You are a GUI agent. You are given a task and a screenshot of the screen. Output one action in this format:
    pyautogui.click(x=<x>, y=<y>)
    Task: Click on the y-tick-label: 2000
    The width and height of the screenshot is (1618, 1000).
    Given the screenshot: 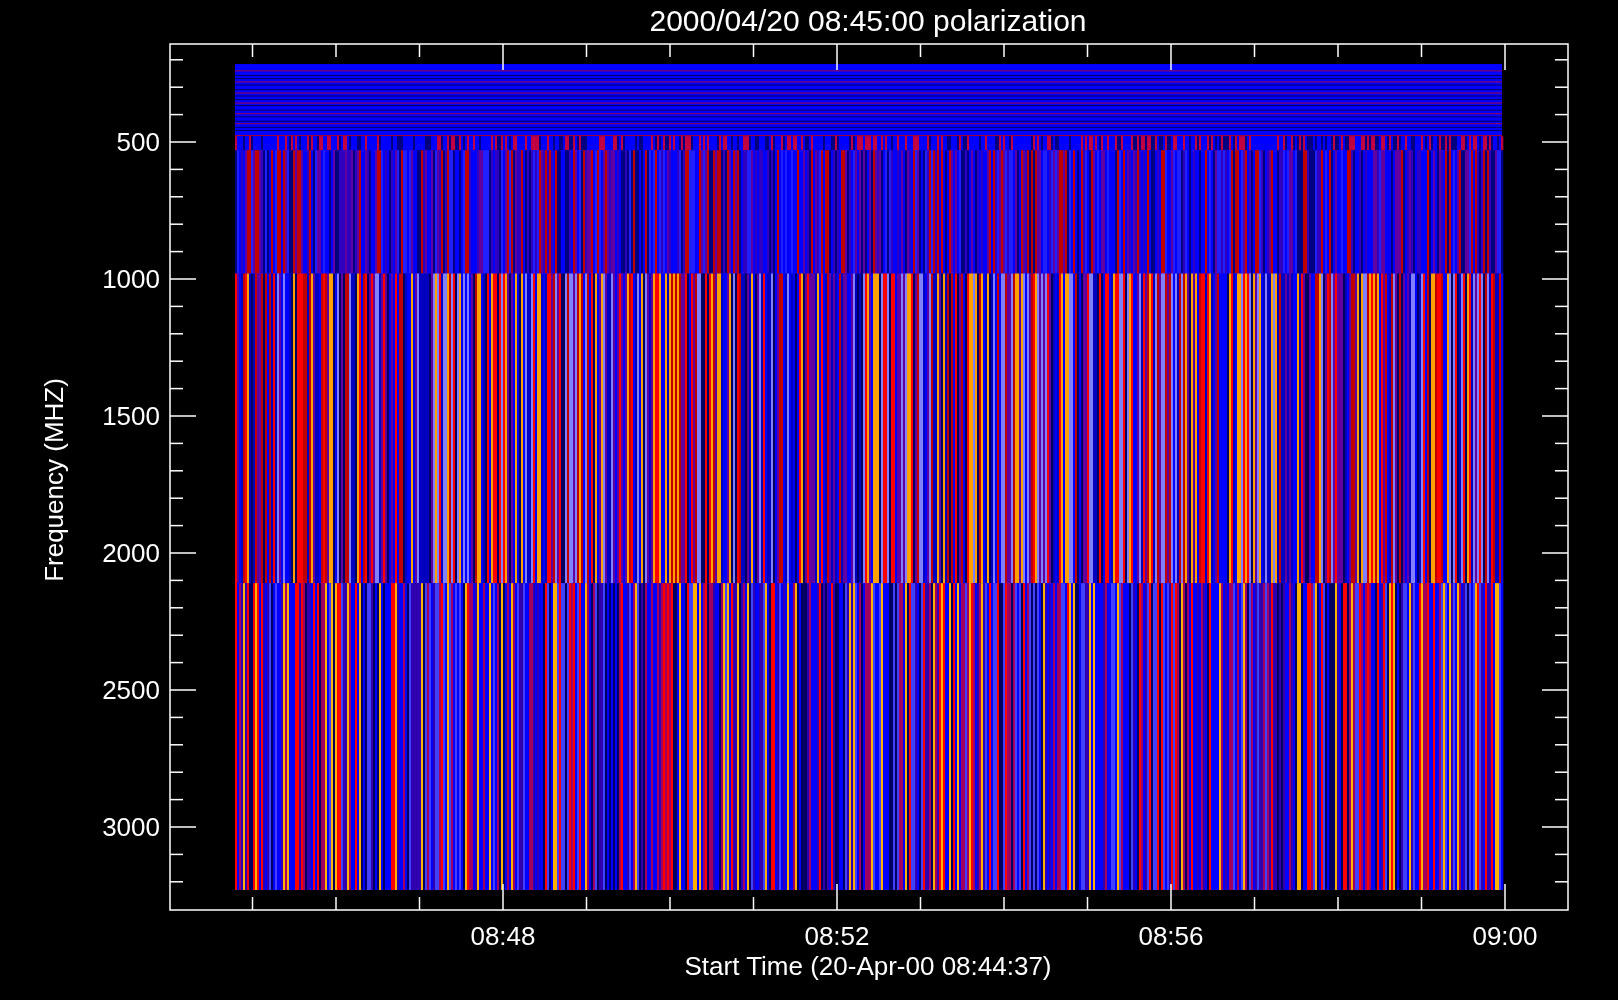 What is the action you would take?
    pyautogui.click(x=131, y=553)
    